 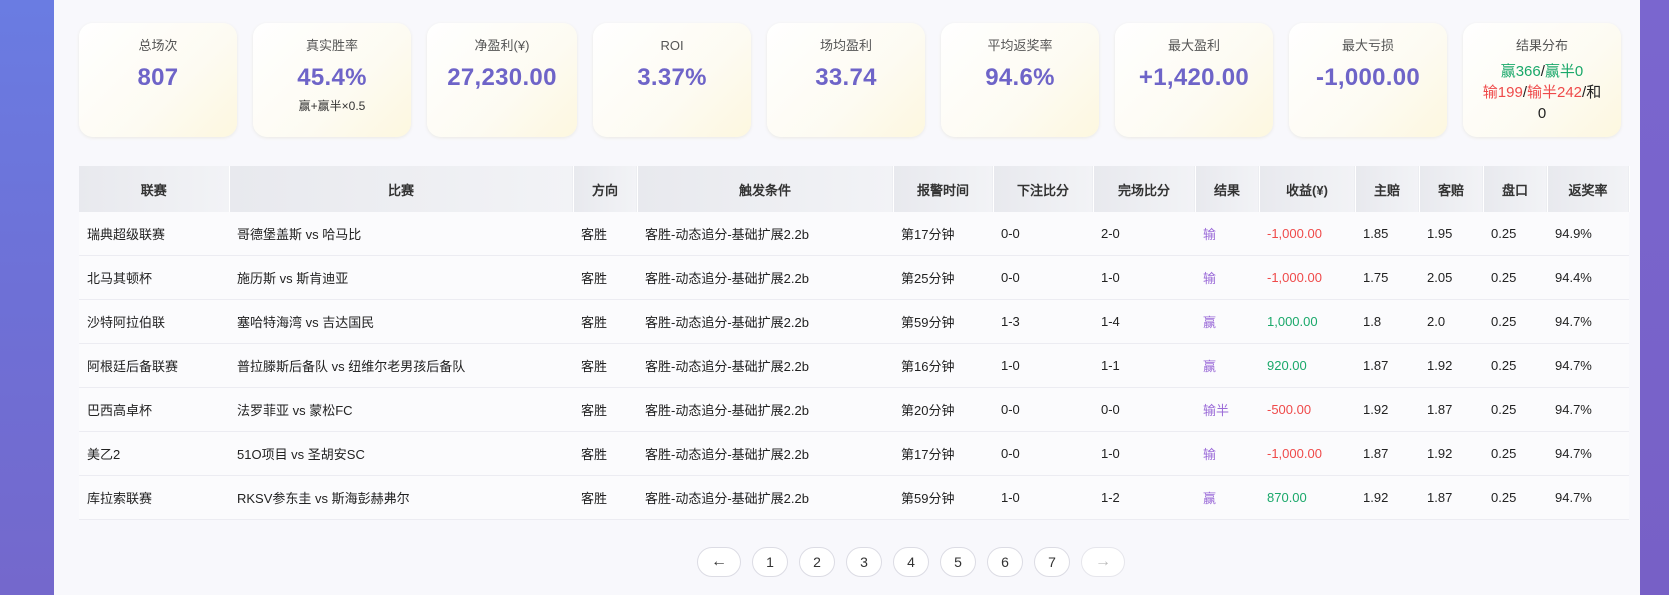 What do you see at coordinates (1043, 189) in the screenshot?
I see `column-header: 下注比分` at bounding box center [1043, 189].